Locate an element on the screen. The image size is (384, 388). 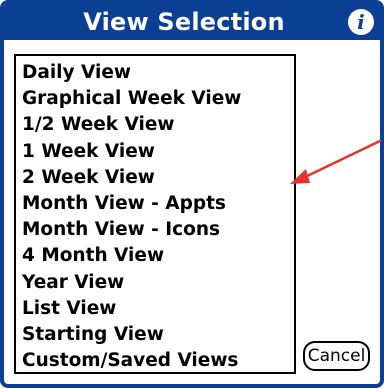
info-icon: i is located at coordinates (361, 22).